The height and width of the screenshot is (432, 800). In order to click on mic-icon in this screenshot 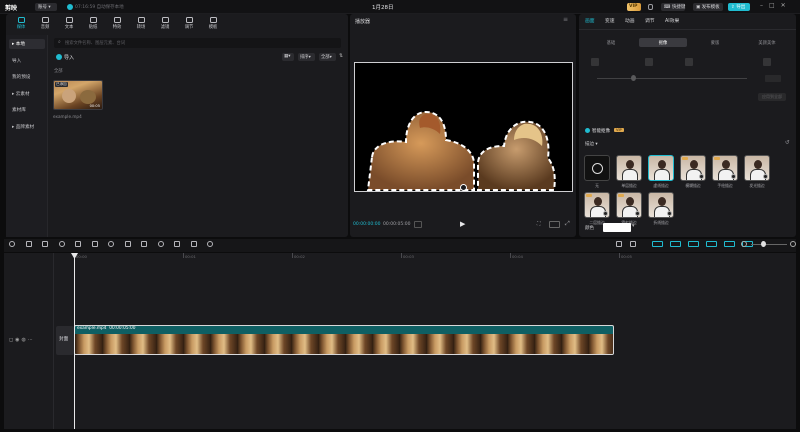, I will do `click(650, 7)`.